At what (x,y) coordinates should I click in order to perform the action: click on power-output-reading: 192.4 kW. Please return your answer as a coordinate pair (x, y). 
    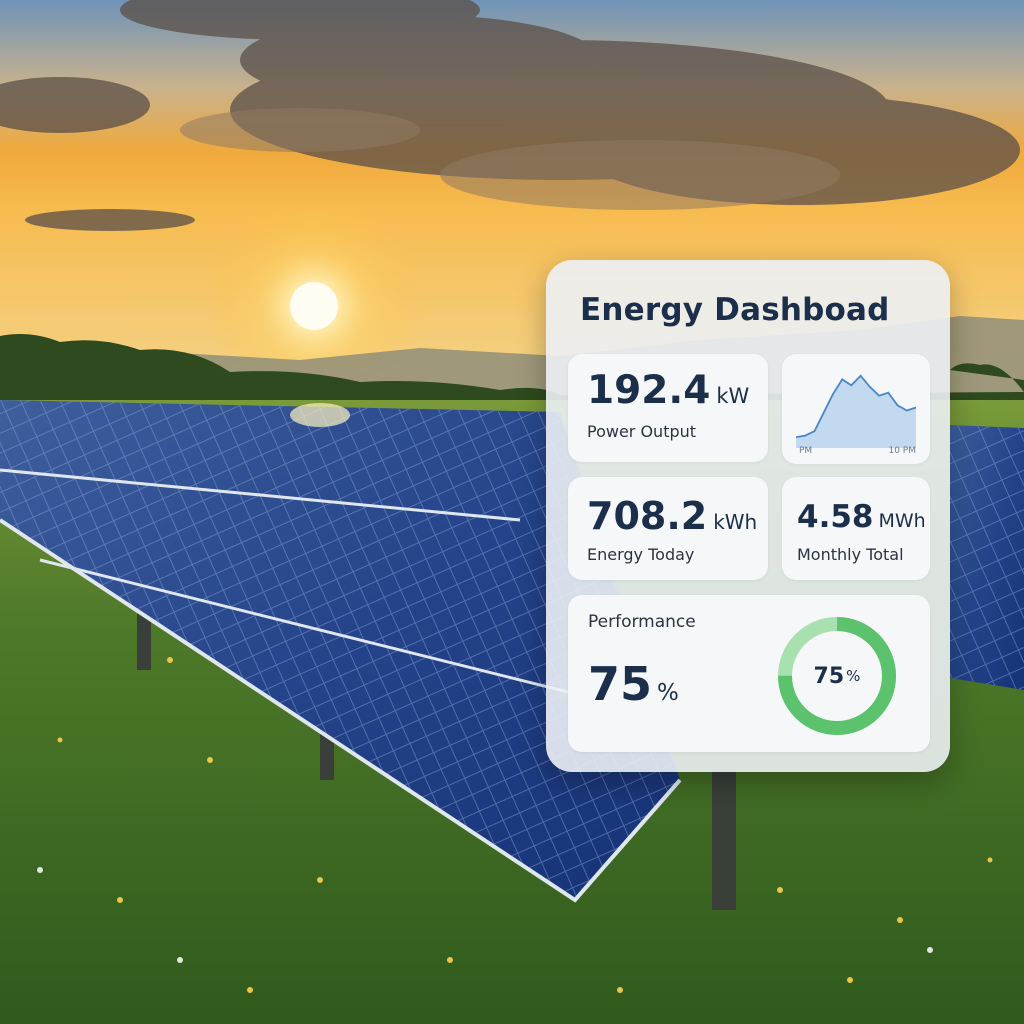
    Looking at the image, I should click on (668, 390).